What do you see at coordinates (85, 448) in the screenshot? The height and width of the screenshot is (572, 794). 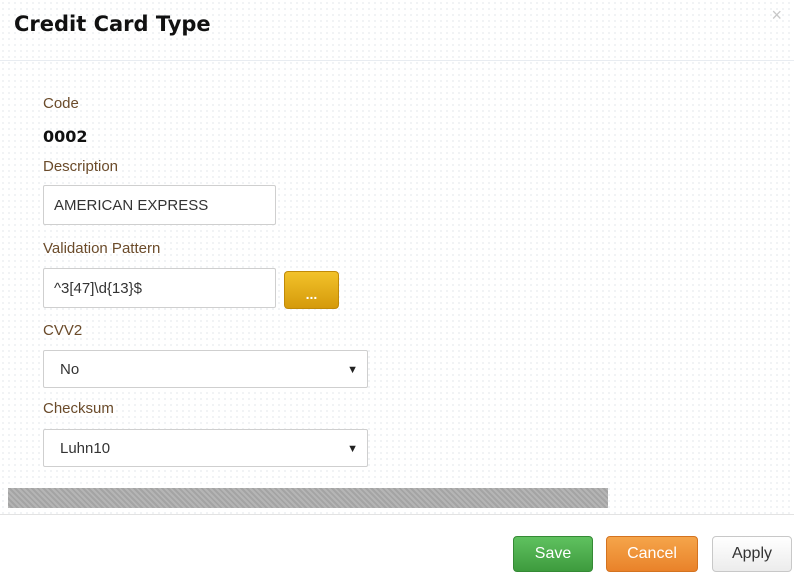 I see `checksum-selected-value: Luhn10` at bounding box center [85, 448].